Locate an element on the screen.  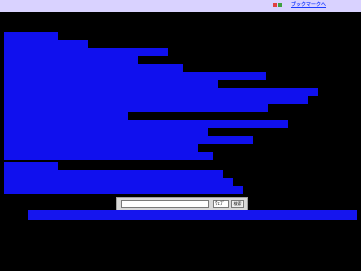
search-input is located at coordinates (165, 204).